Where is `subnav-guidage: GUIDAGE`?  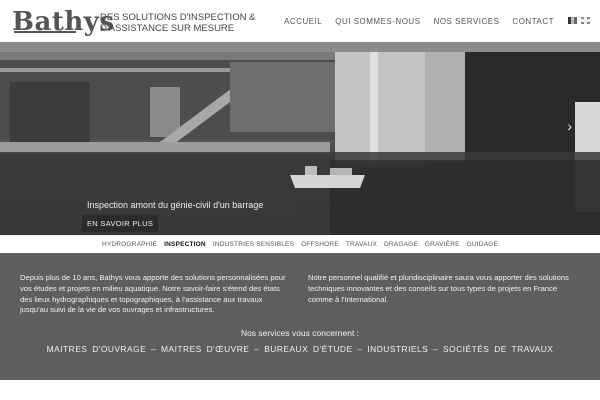 subnav-guidage: GUIDAGE is located at coordinates (482, 244).